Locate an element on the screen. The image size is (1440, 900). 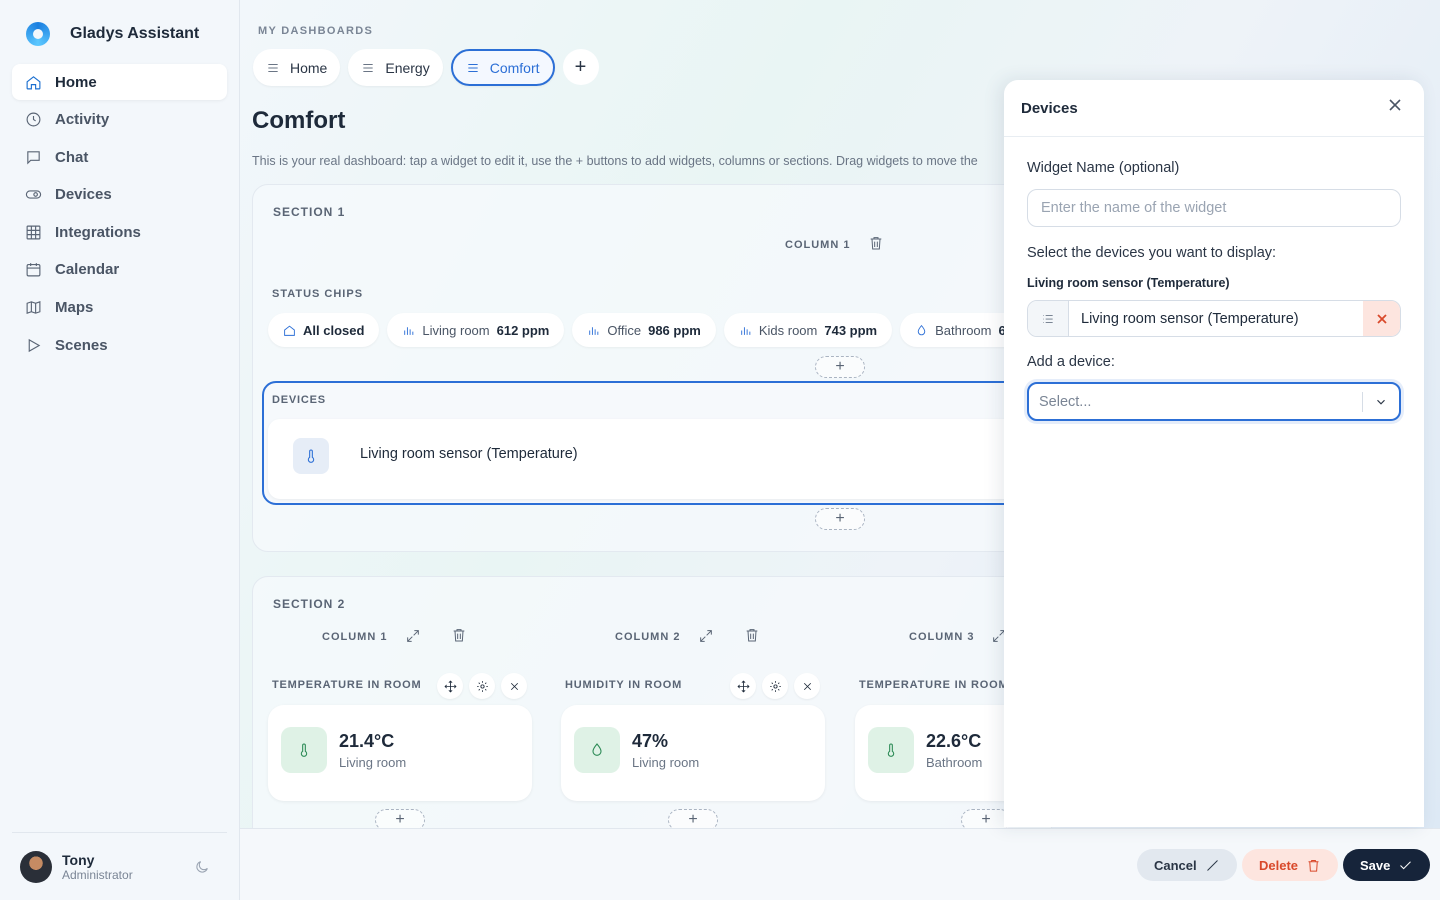
sidebar-item-calendar: Calendar is located at coordinates (119, 270).